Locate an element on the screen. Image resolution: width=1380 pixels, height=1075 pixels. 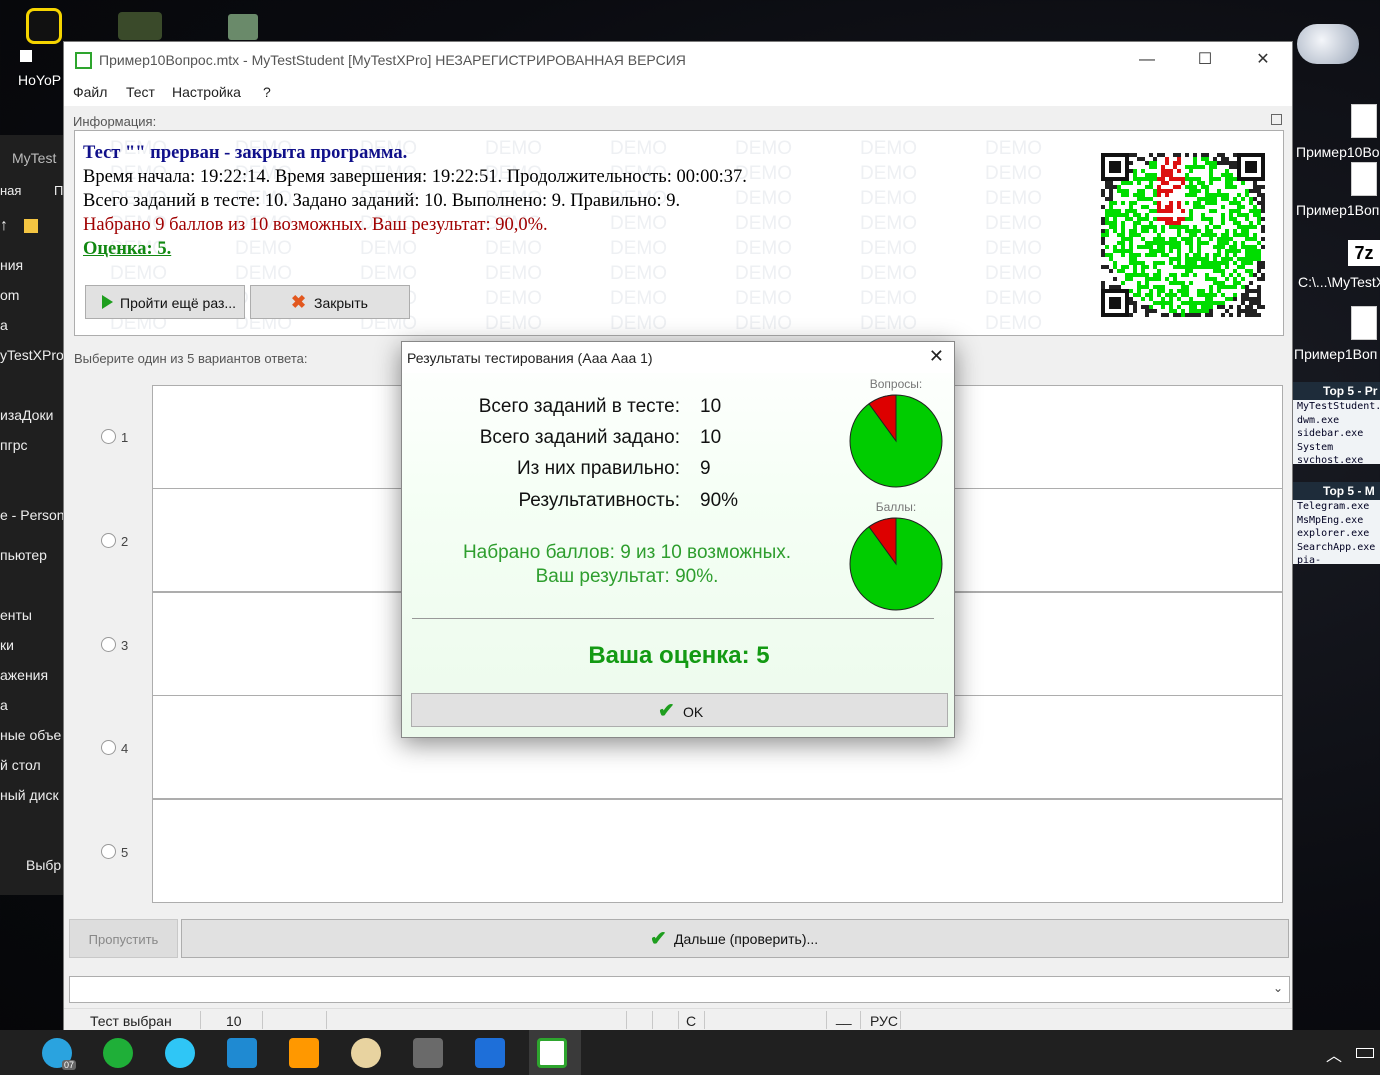
stat-label: Всего заданий задано: is located at coordinates (579, 437).